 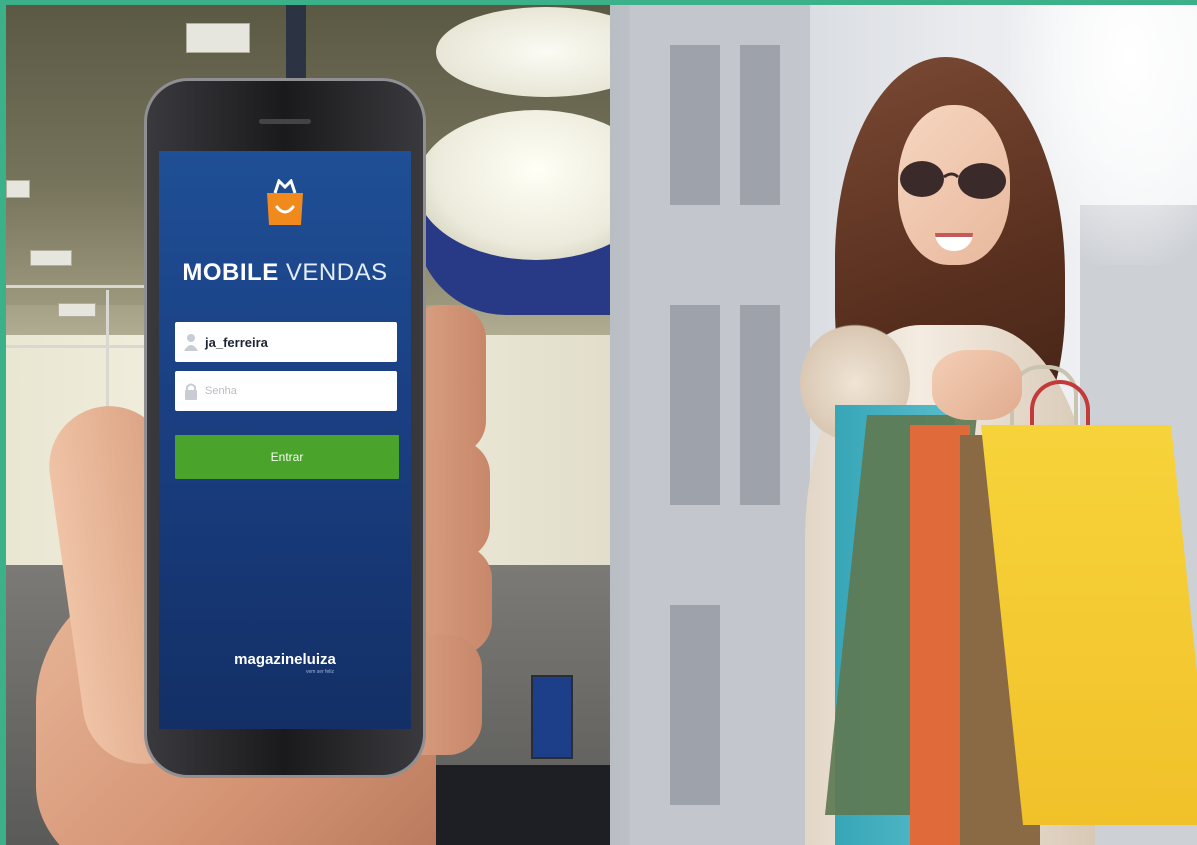 I want to click on lock-icon, so click(x=191, y=391).